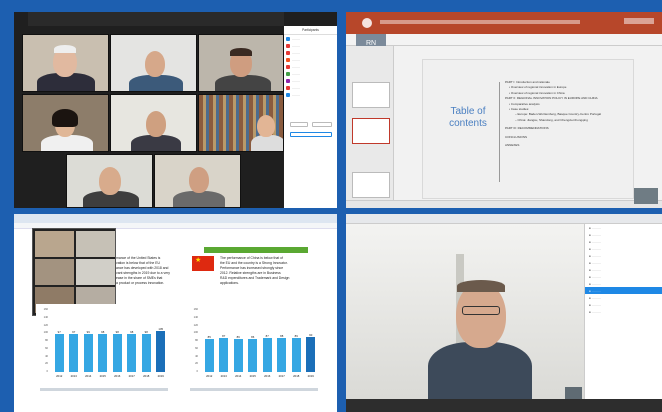 Image resolution: width=662 pixels, height=412 pixels. What do you see at coordinates (46, 340) in the screenshot?
I see `y-tick-label: 80` at bounding box center [46, 340].